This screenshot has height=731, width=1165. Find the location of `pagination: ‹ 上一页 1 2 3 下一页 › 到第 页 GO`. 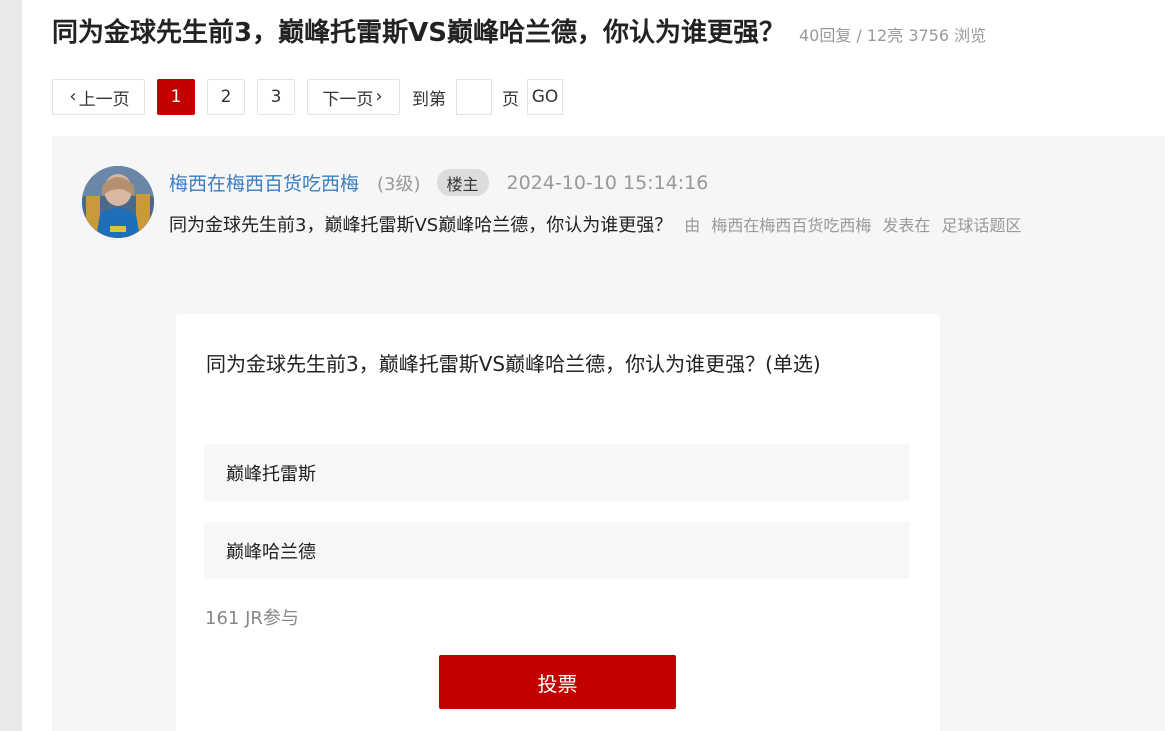

pagination: ‹ 上一页 1 2 3 下一页 › 到第 页 GO is located at coordinates (307, 97).